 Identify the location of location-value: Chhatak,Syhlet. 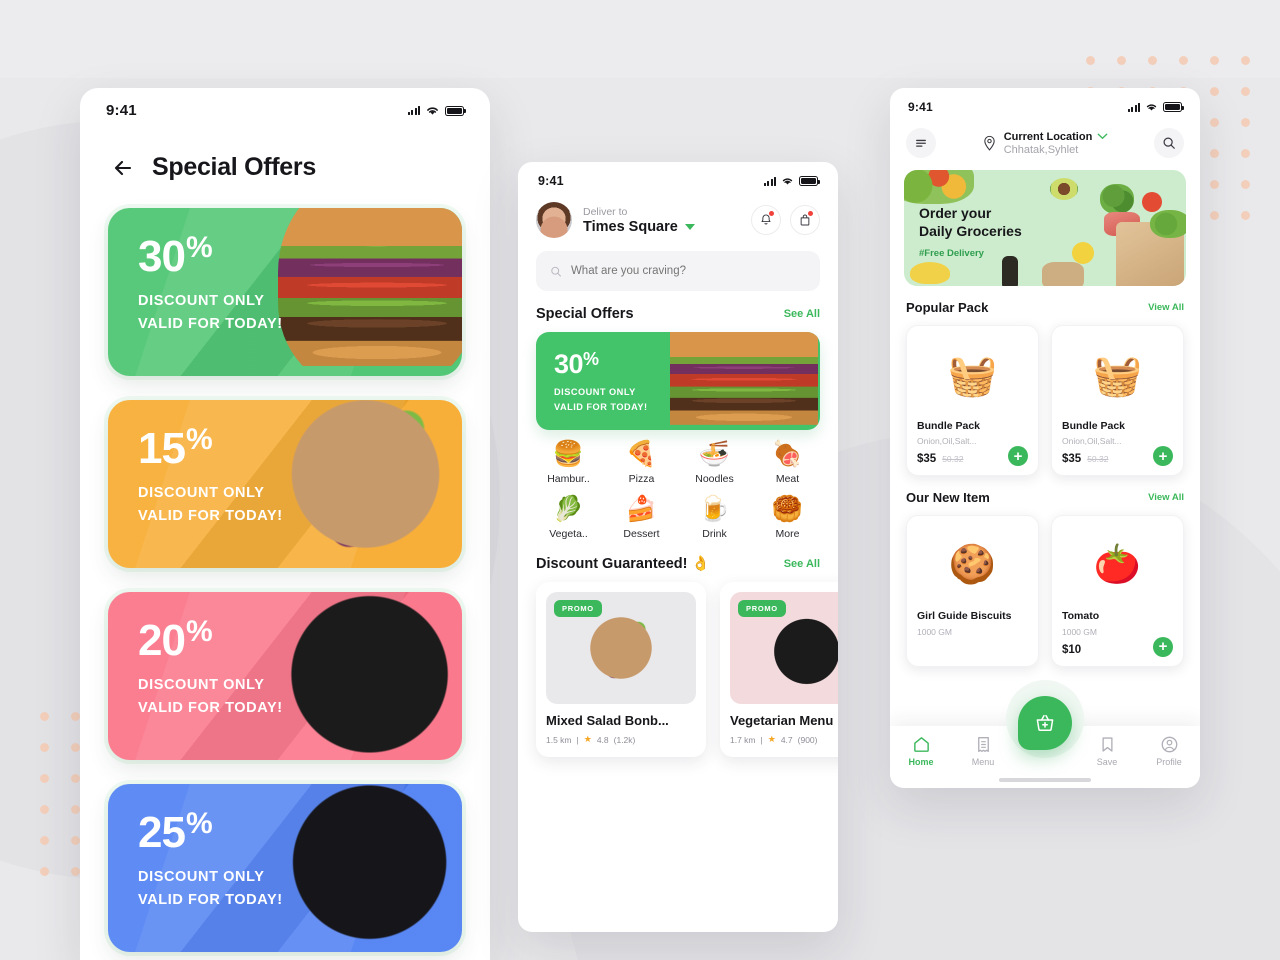
(1041, 149).